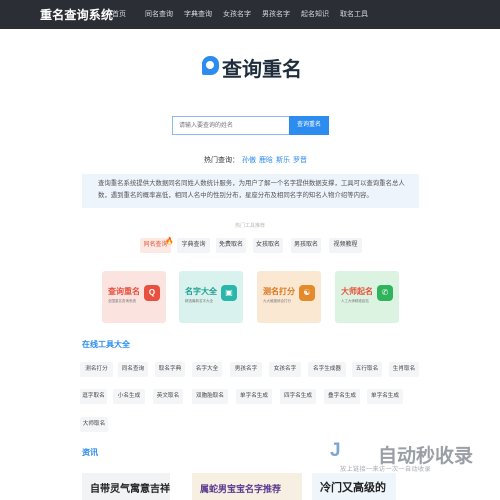  Describe the element at coordinates (367, 297) in the screenshot. I see `card-master-naming: 大师起名 人工大师精准起名 ✆` at that location.